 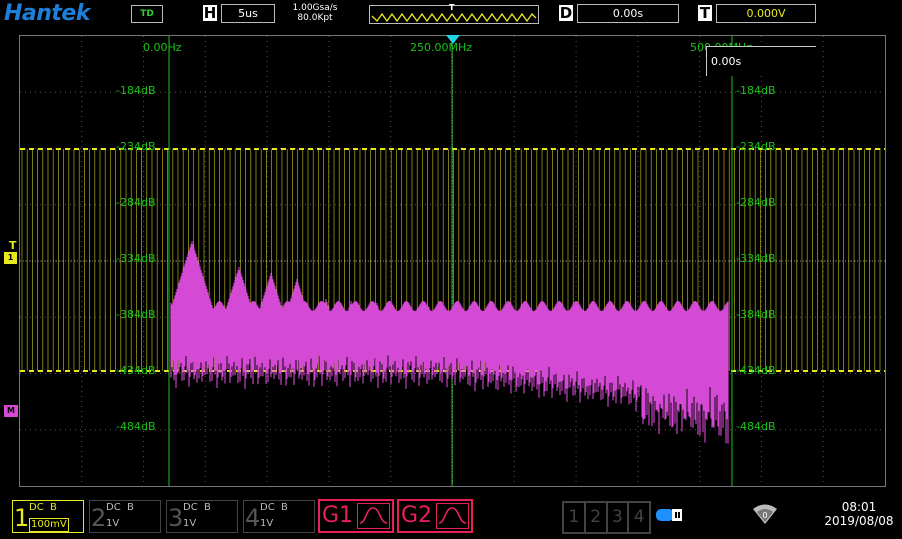 What do you see at coordinates (315, 8) in the screenshot?
I see `sample-rate: 1.00Gsa/s` at bounding box center [315, 8].